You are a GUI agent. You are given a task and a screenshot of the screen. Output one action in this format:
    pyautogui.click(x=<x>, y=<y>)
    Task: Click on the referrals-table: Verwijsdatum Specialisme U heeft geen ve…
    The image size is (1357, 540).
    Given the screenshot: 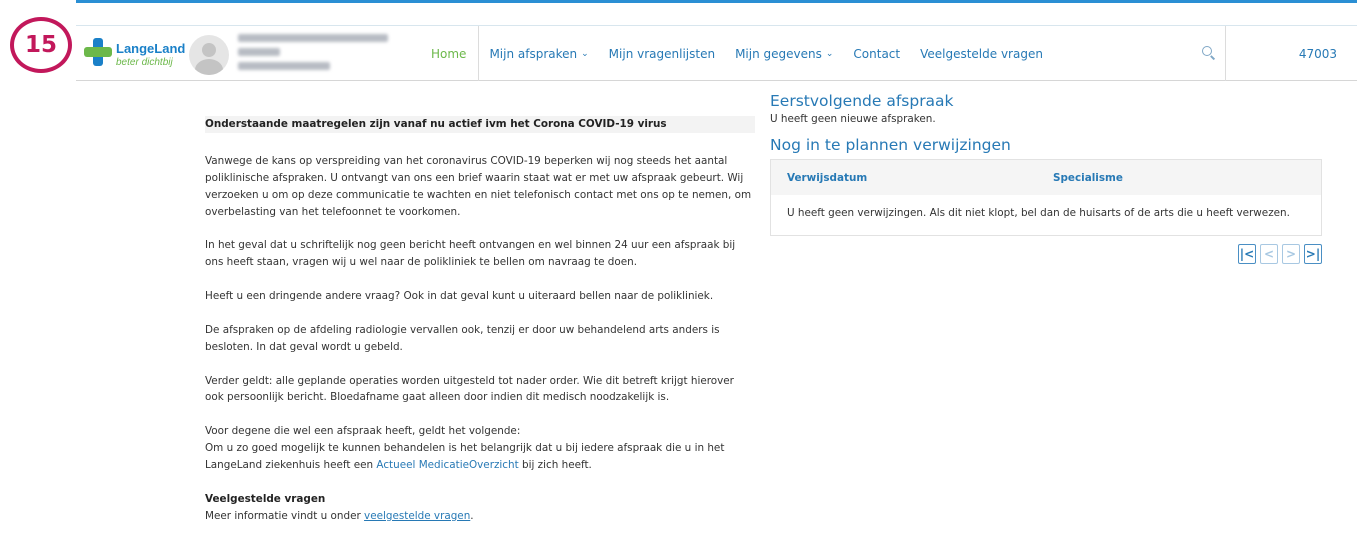 What is the action you would take?
    pyautogui.click(x=1046, y=197)
    